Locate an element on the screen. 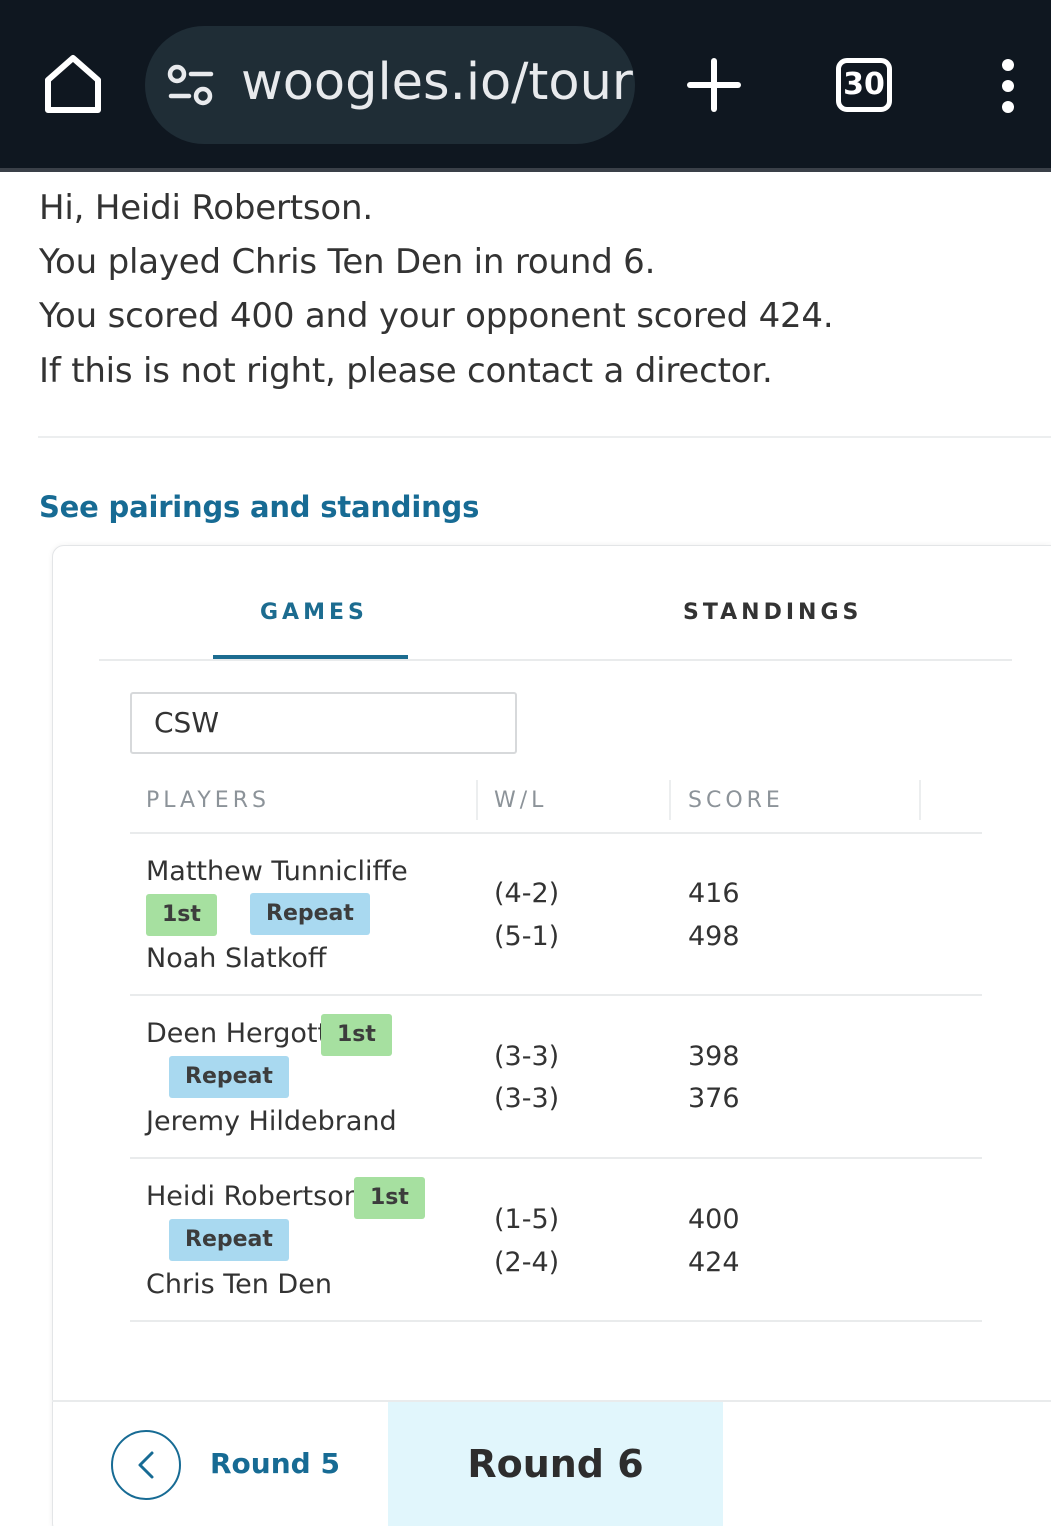 The width and height of the screenshot is (1051, 1526). tabs-divider is located at coordinates (555, 660).